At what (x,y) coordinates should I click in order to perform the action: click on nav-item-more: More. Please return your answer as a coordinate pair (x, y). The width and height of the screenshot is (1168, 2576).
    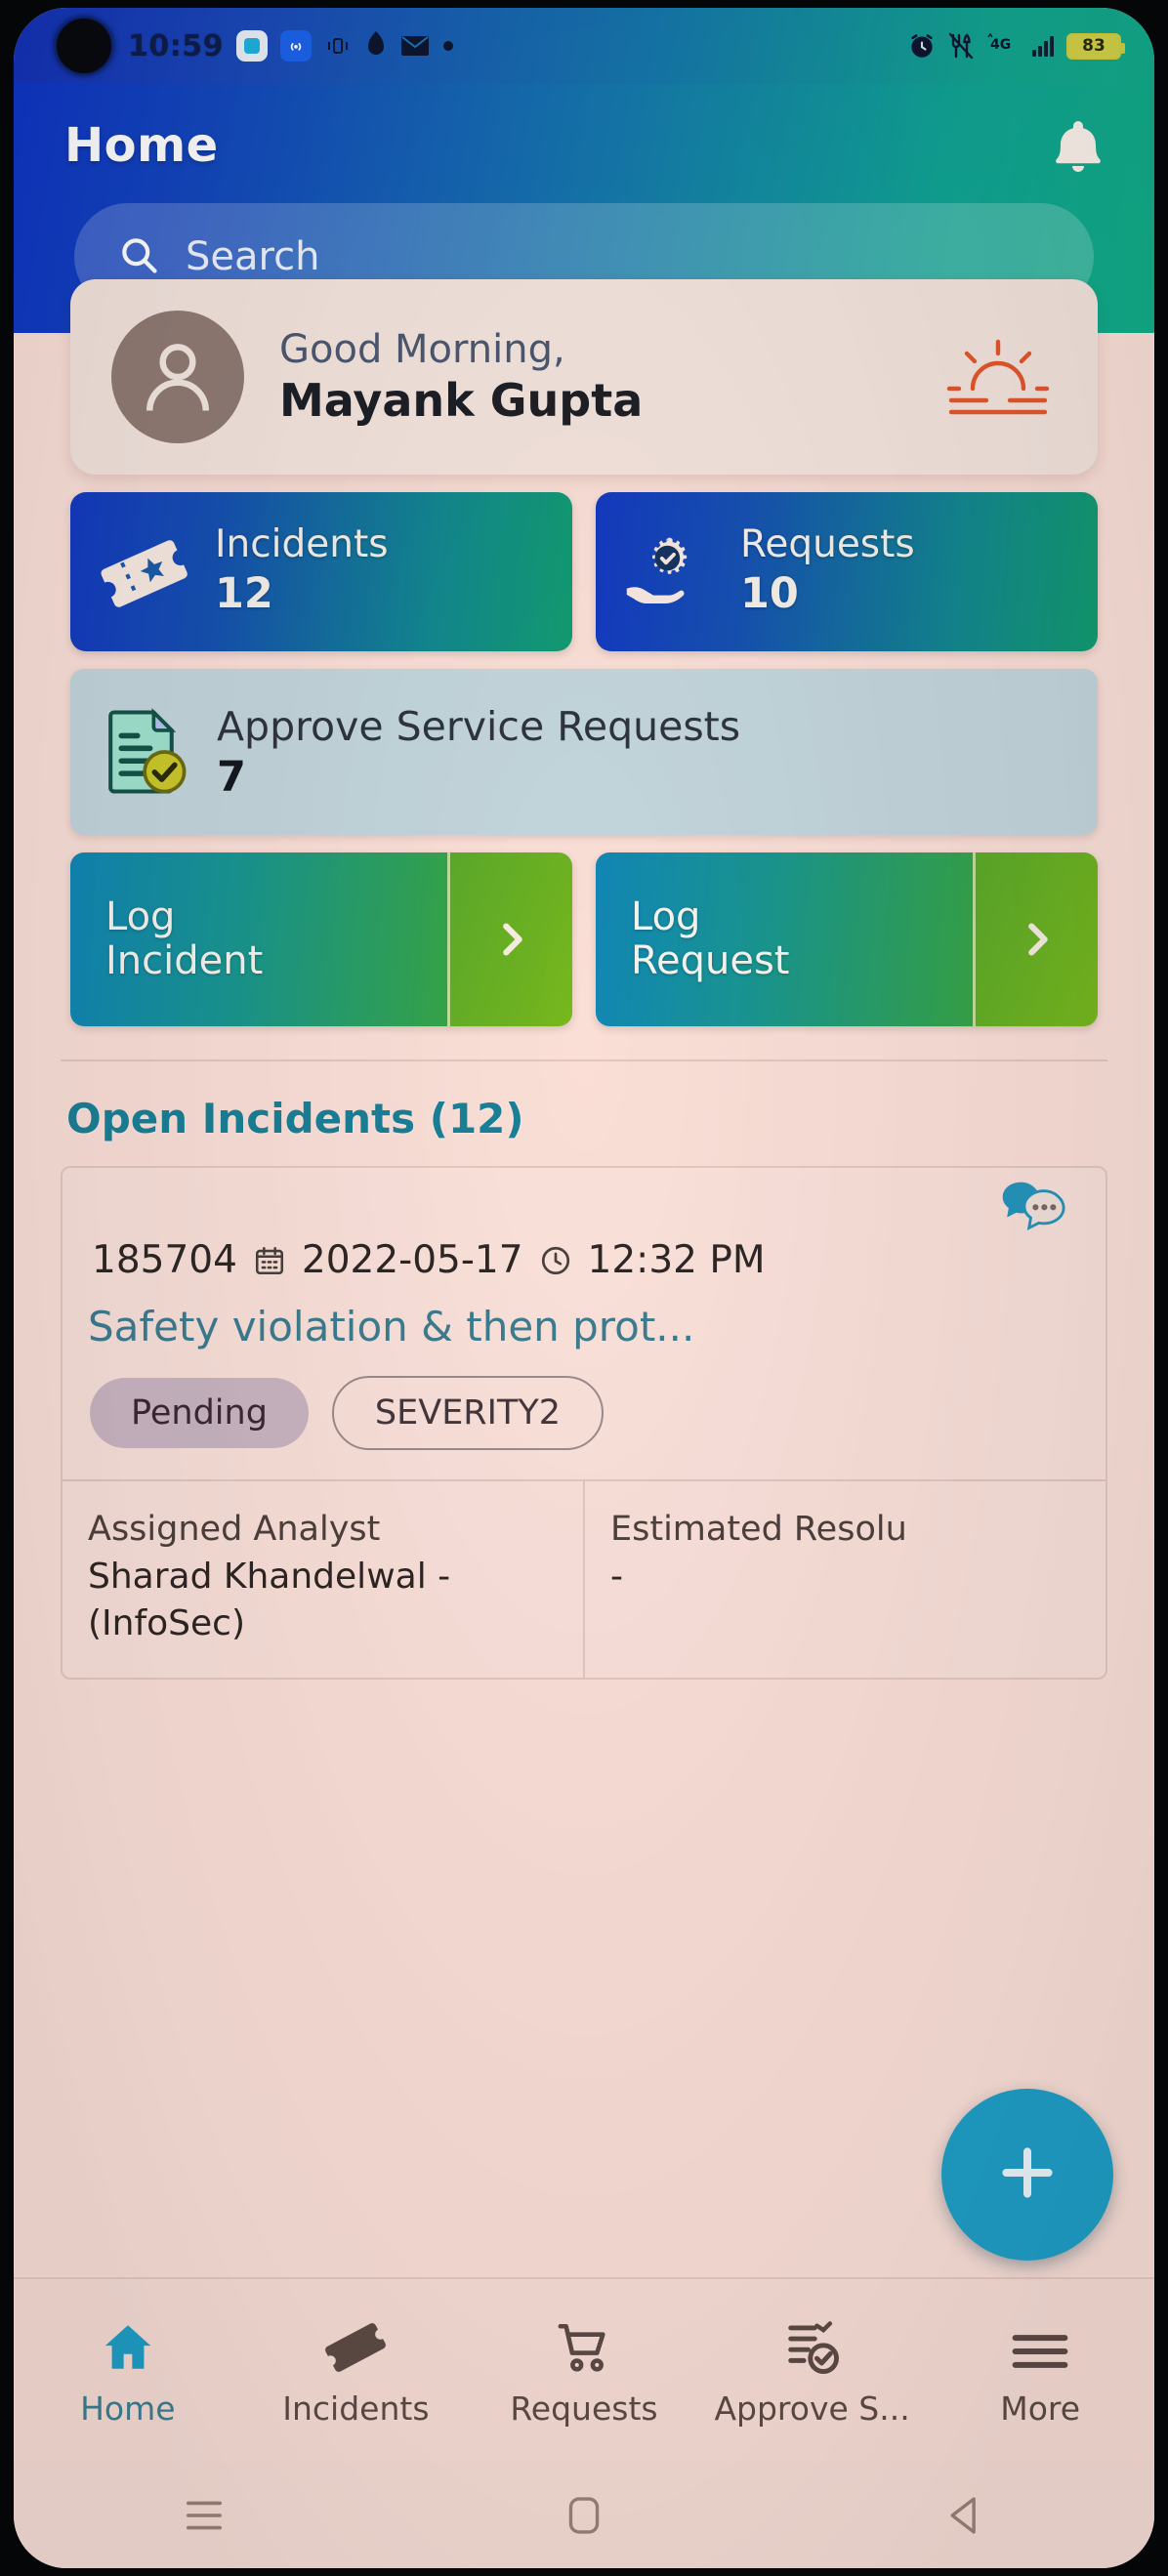
    Looking at the image, I should click on (1040, 2371).